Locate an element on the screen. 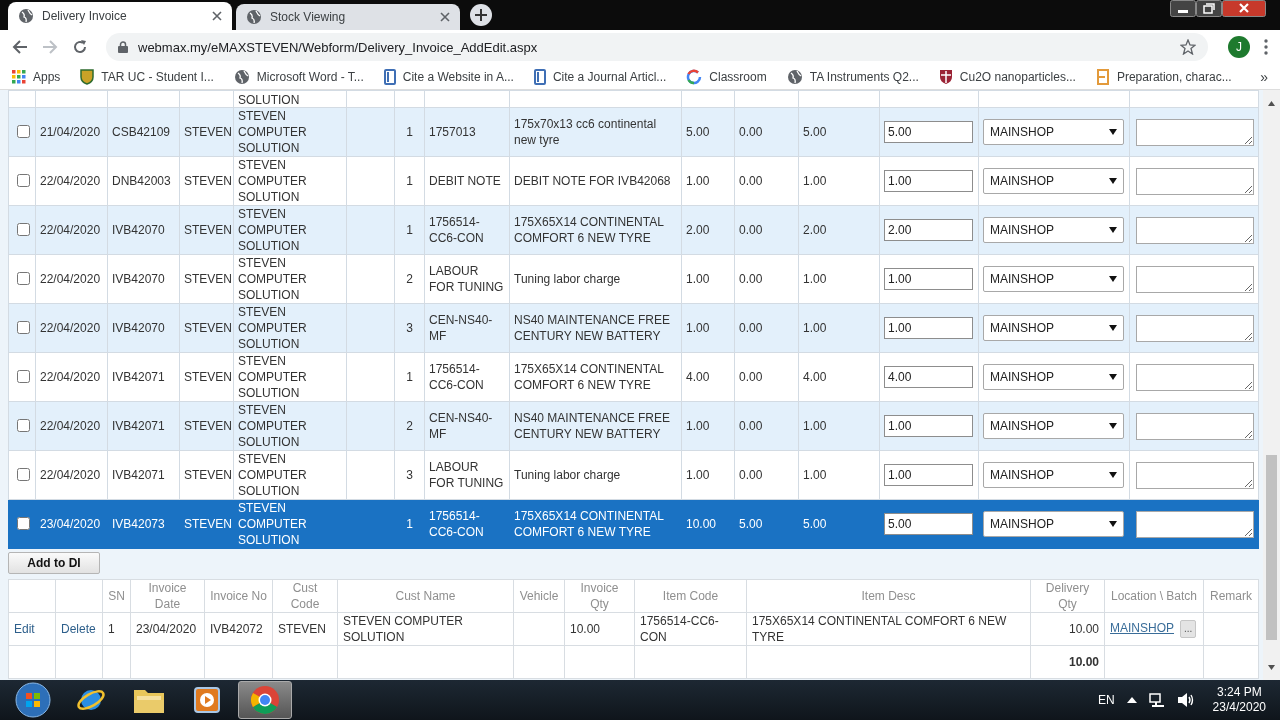 The image size is (1280, 720). back-icon is located at coordinates (20, 47).